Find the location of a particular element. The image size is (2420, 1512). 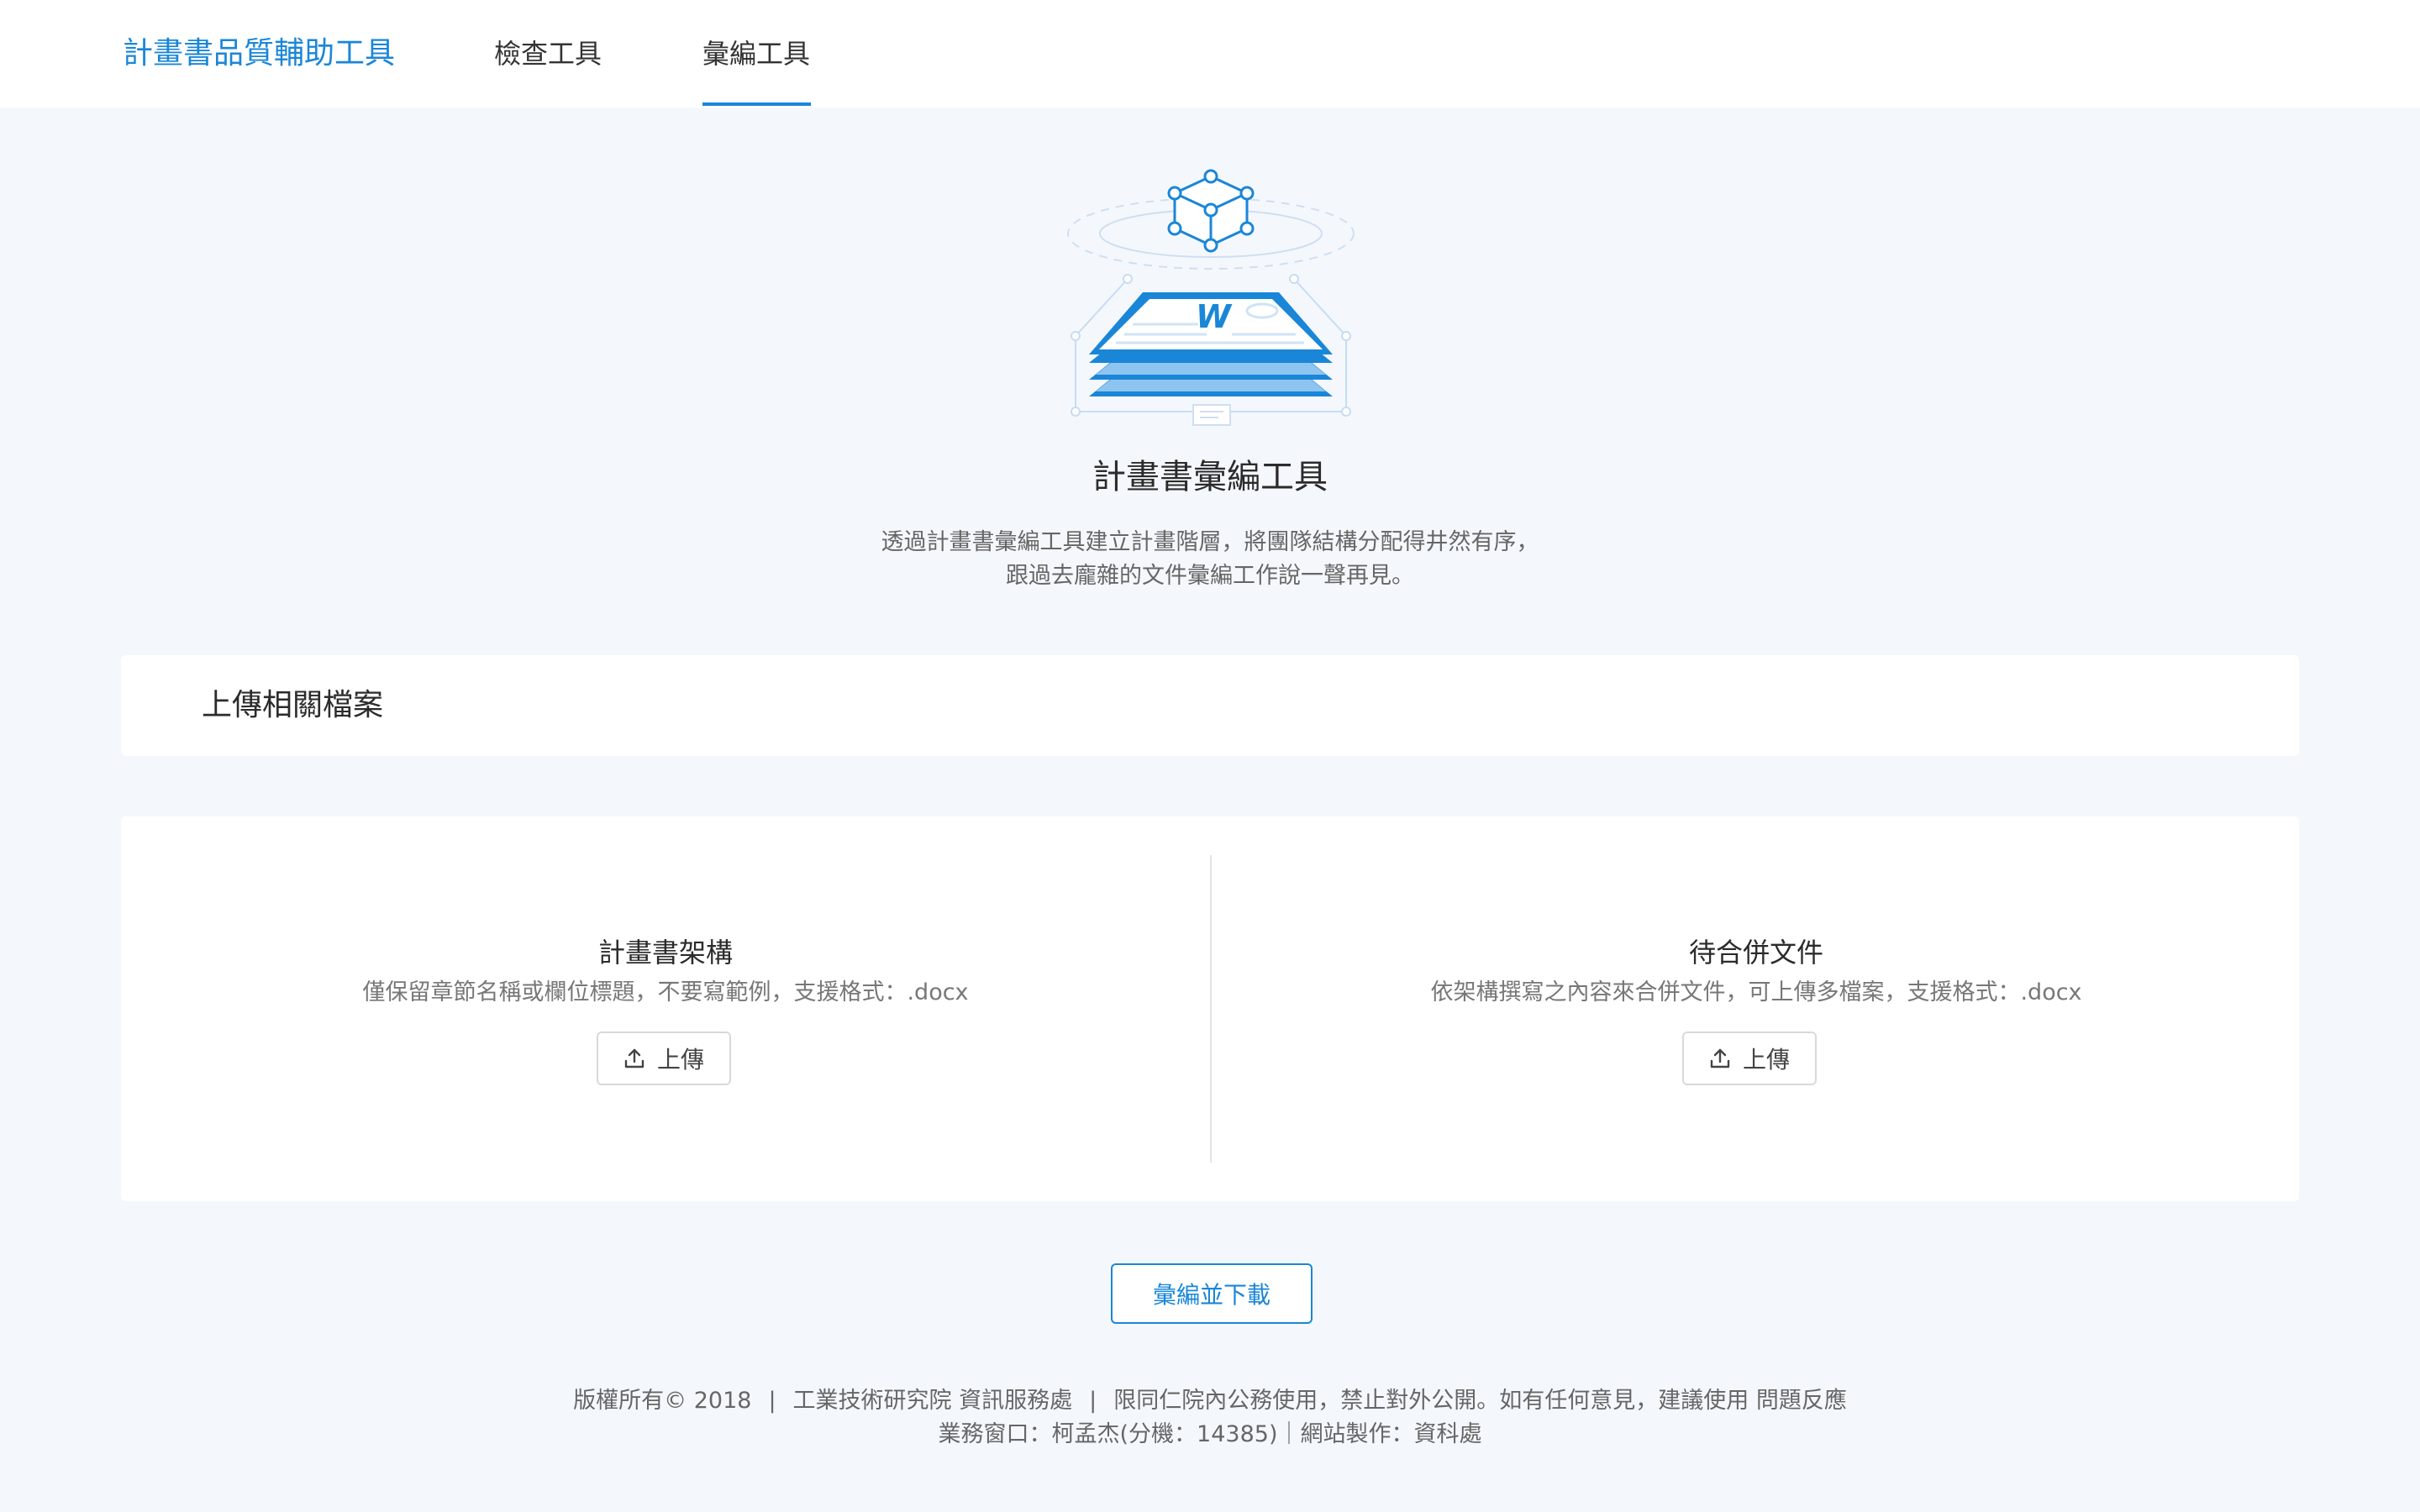

structure-description: 僅保留章節名稱或欄位標題，不要寫範例，支援格式：.docx is located at coordinates (665, 992).